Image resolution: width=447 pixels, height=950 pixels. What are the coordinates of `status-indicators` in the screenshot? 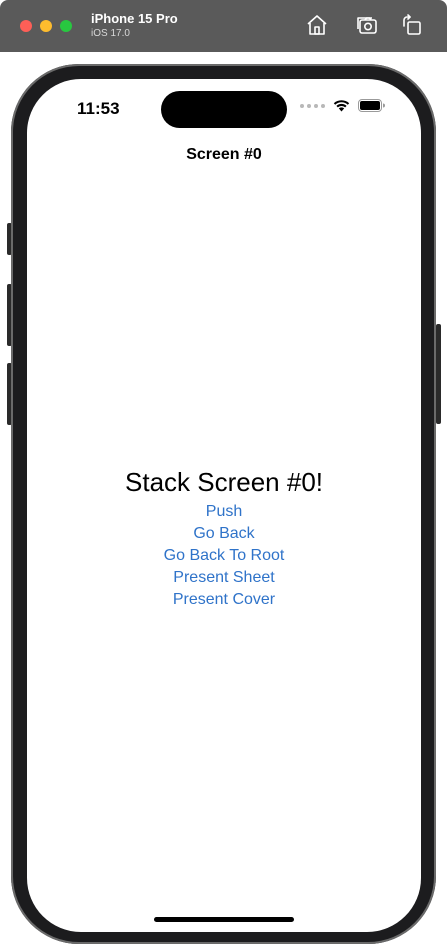 It's located at (342, 105).